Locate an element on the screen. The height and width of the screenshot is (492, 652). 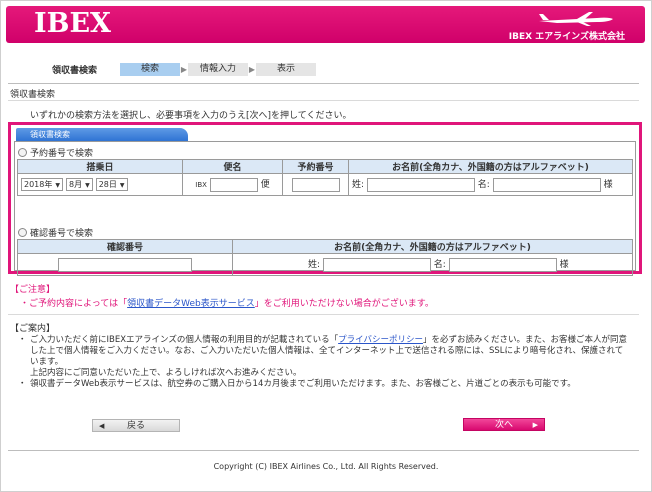
reservation-number-cell is located at coordinates (315, 184).